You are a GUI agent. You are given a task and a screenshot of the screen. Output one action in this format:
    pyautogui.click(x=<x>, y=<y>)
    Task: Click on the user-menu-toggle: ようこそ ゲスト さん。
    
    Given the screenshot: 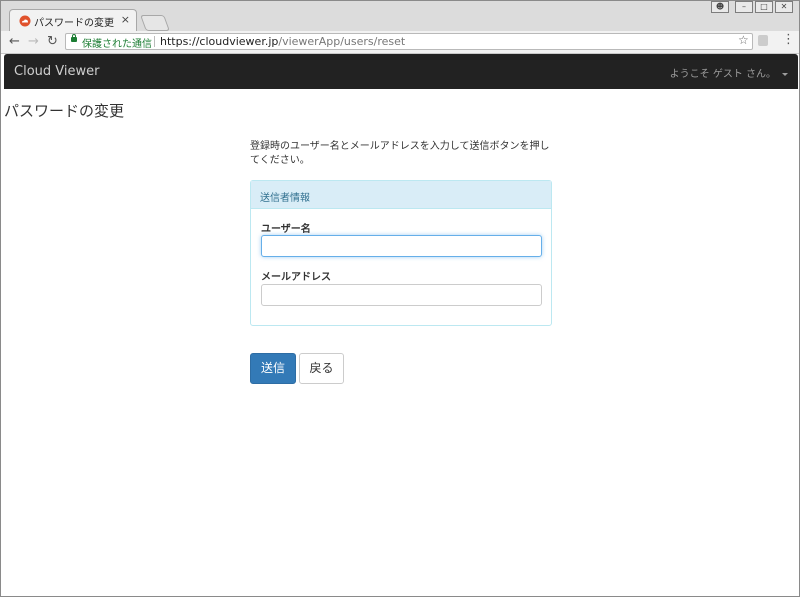 What is the action you would take?
    pyautogui.click(x=729, y=72)
    